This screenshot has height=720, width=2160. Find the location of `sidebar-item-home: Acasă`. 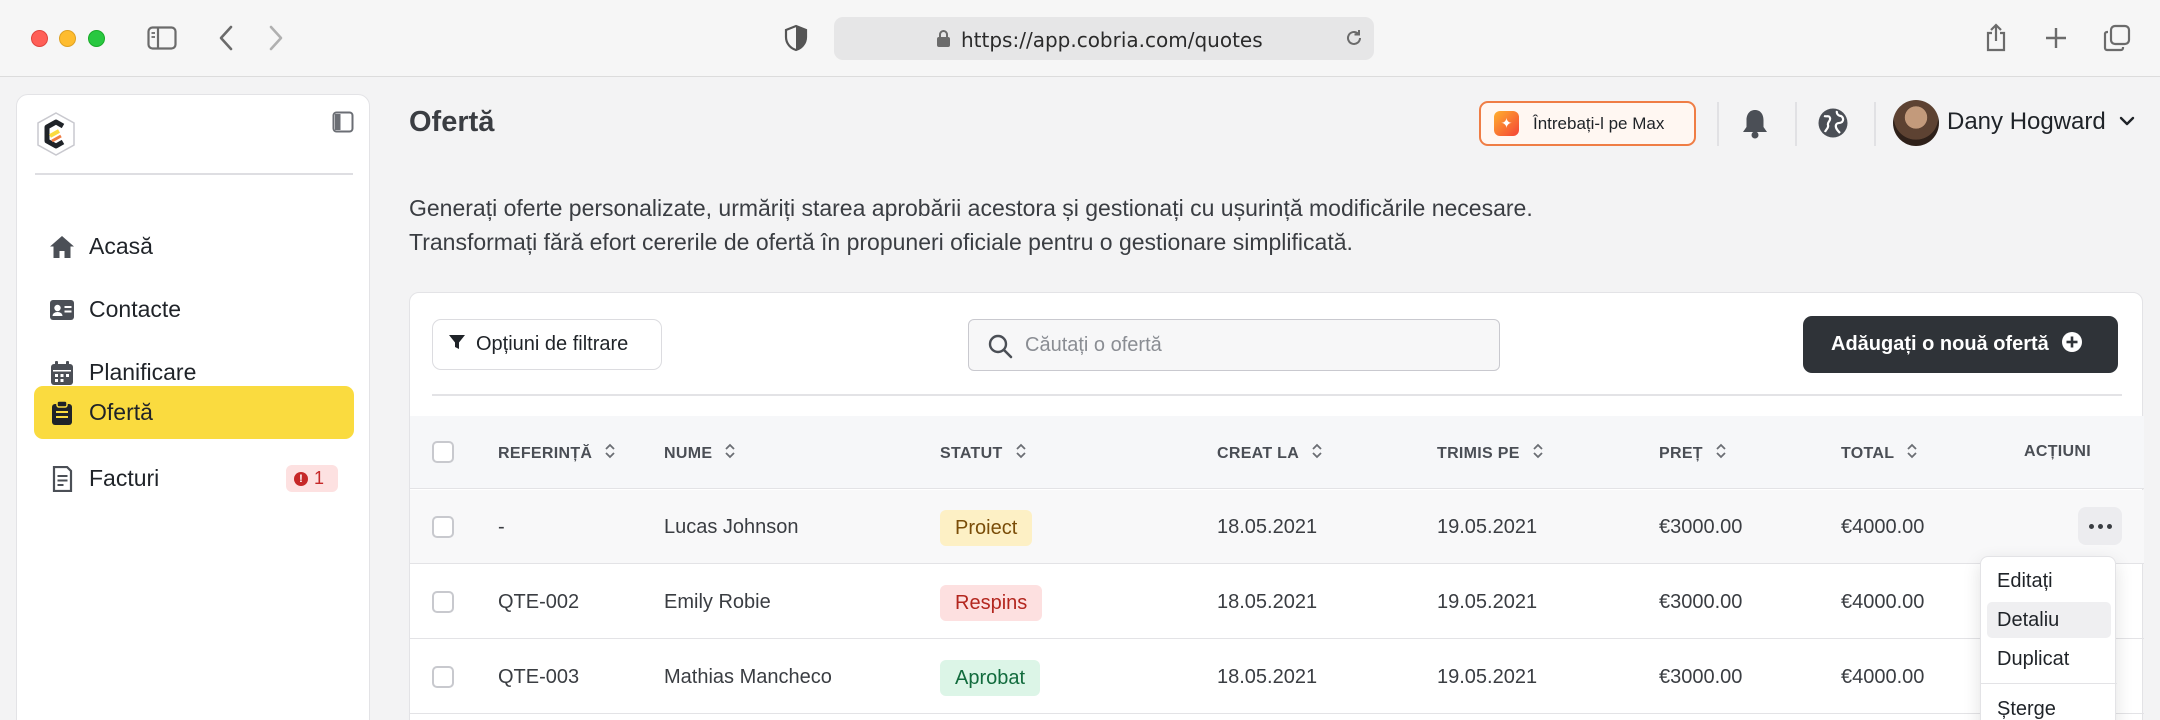

sidebar-item-home: Acasă is located at coordinates (194, 246).